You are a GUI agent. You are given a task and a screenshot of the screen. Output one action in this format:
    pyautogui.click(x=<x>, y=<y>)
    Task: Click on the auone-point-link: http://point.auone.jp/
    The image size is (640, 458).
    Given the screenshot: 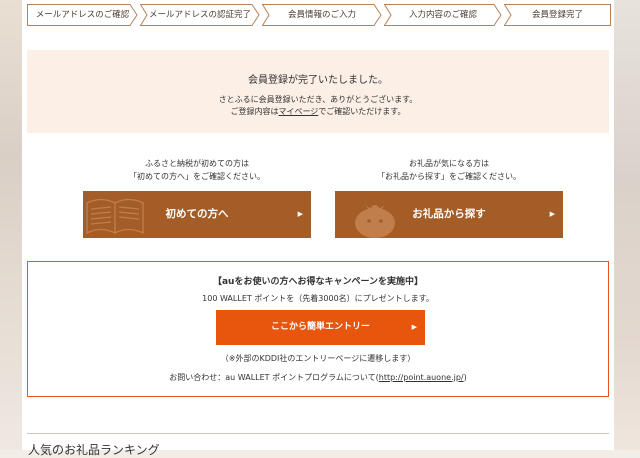 What is the action you would take?
    pyautogui.click(x=421, y=377)
    